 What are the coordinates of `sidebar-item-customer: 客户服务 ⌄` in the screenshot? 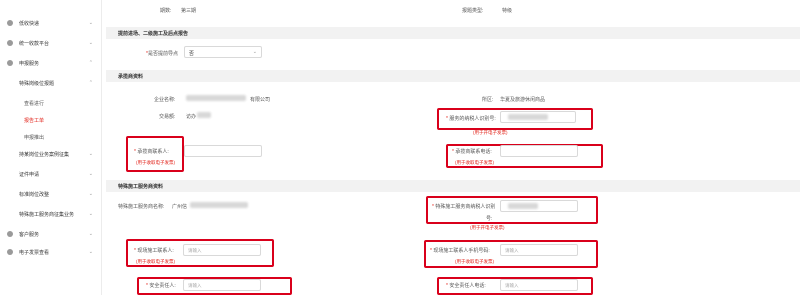 It's located at (51, 234).